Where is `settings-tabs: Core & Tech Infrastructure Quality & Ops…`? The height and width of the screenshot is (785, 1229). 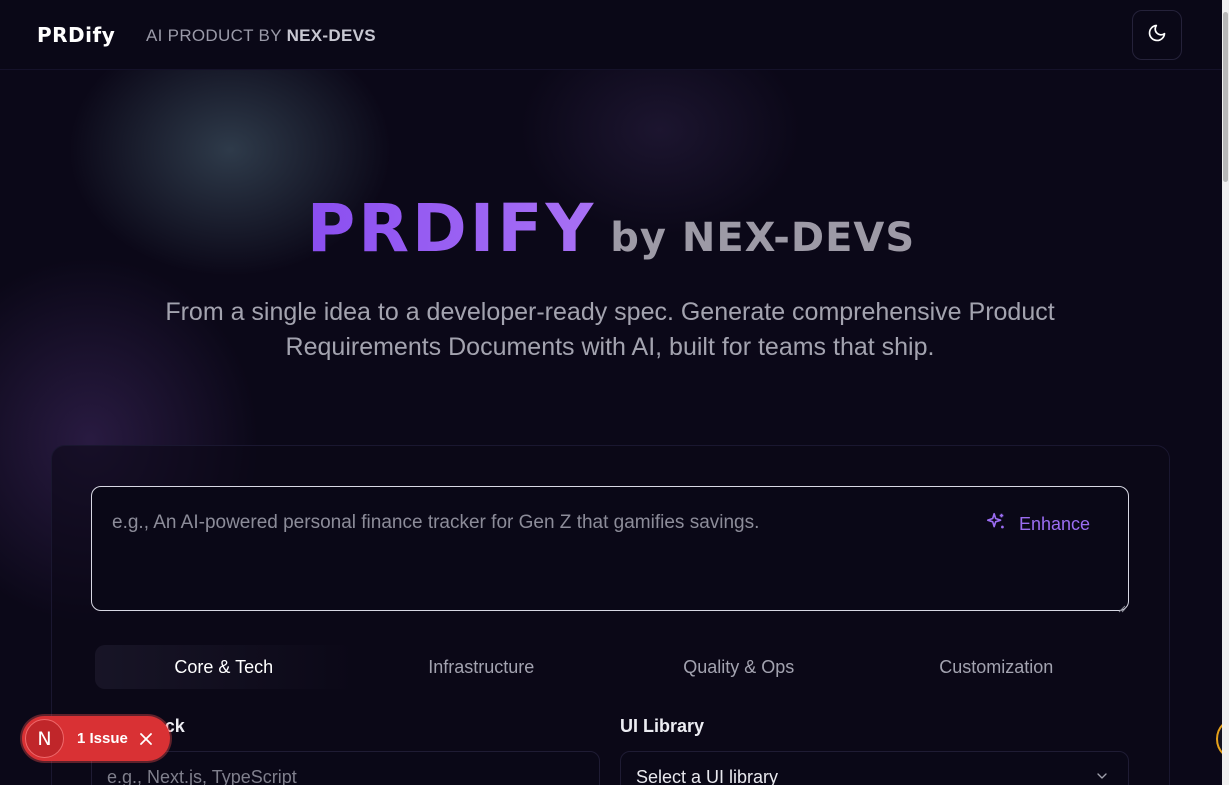 settings-tabs: Core & Tech Infrastructure Quality & Ops… is located at coordinates (610, 667).